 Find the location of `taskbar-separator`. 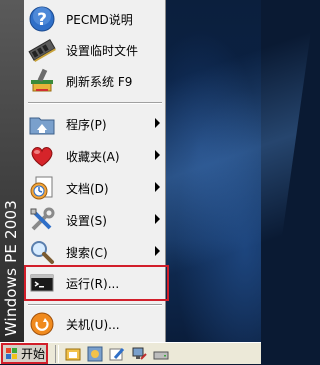

taskbar-separator is located at coordinates (57, 353).